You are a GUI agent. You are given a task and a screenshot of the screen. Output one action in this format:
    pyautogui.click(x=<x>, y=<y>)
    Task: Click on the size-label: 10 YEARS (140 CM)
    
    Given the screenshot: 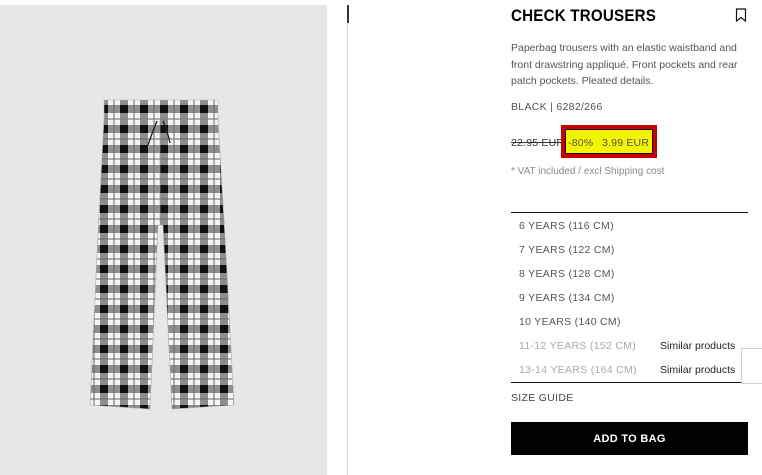 What is the action you would take?
    pyautogui.click(x=570, y=322)
    